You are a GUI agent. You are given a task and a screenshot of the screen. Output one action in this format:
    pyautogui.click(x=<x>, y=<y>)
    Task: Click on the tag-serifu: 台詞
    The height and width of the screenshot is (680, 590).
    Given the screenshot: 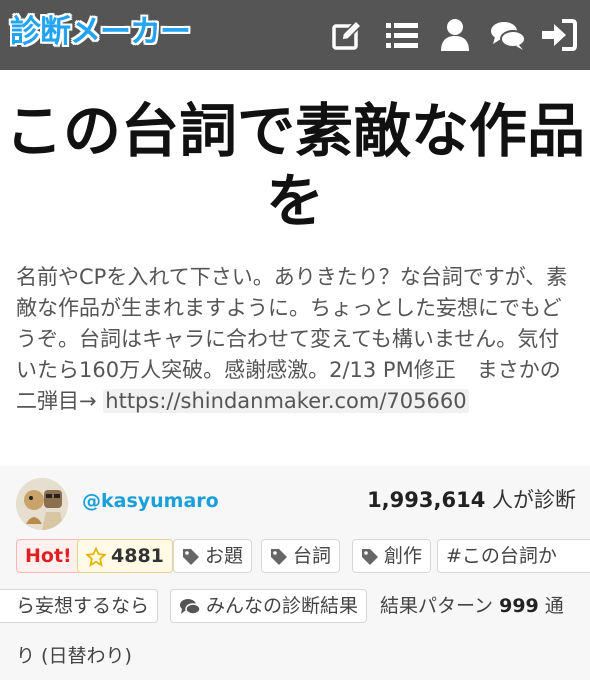 What is the action you would take?
    pyautogui.click(x=301, y=556)
    